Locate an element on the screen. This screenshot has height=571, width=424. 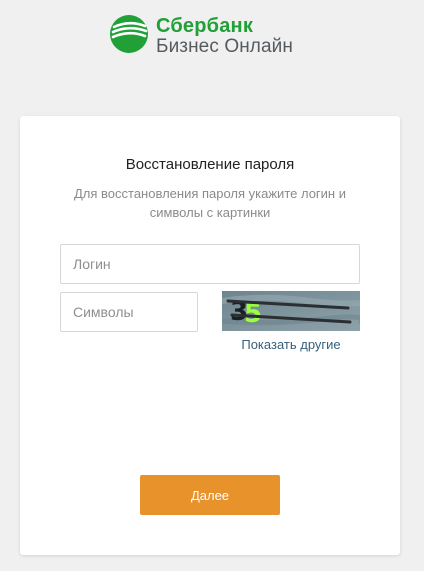
next-button: Далее is located at coordinates (210, 495).